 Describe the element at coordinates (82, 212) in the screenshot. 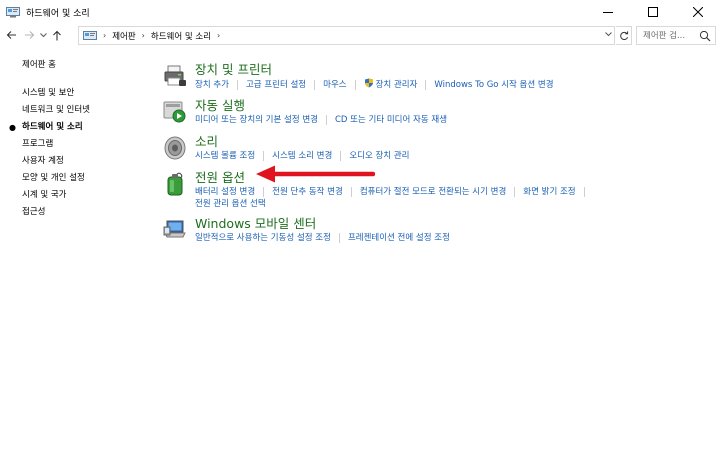

I see `nav-item-accessibility: 접근성` at that location.